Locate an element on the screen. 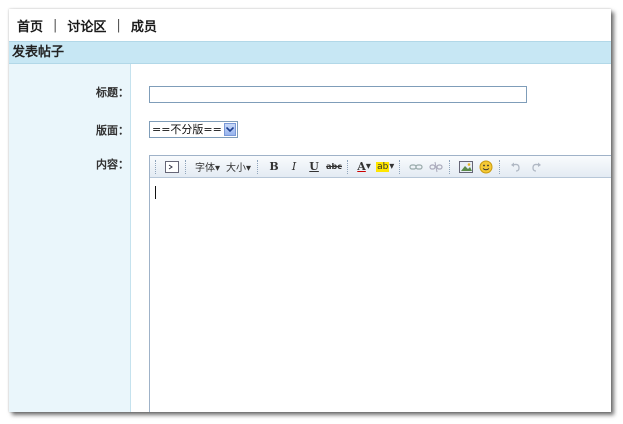 This screenshot has width=623, height=424. size-dropdown-label: 大小 is located at coordinates (236, 168).